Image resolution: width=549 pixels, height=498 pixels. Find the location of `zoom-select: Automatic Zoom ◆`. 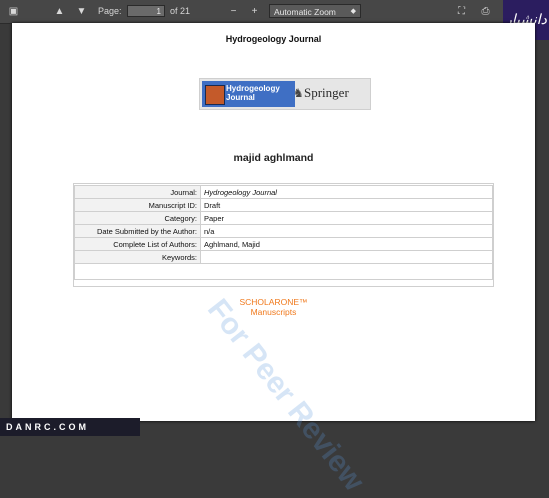

zoom-select: Automatic Zoom ◆ is located at coordinates (315, 11).